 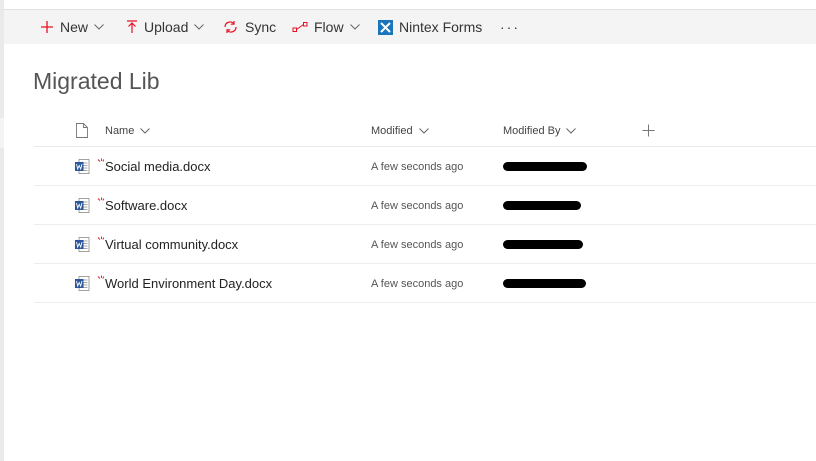 I want to click on nintex-forms-button: Nintex Forms, so click(x=430, y=27).